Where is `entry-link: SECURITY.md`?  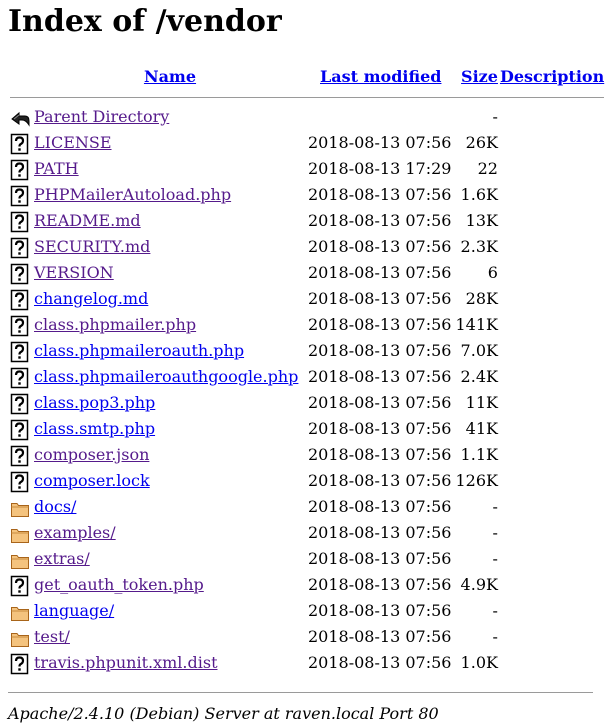 entry-link: SECURITY.md is located at coordinates (92, 246).